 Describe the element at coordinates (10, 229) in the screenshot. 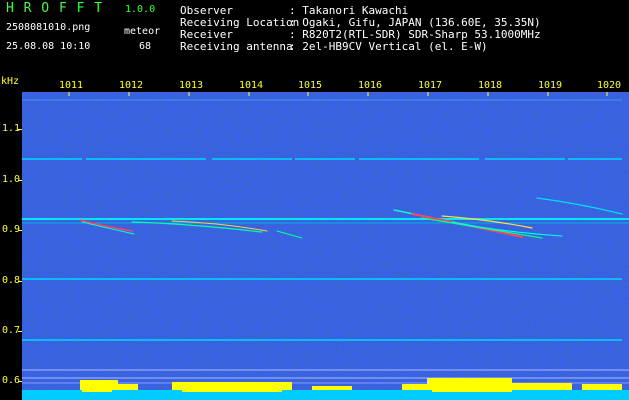

I see `y-tick-label: 0.9` at that location.